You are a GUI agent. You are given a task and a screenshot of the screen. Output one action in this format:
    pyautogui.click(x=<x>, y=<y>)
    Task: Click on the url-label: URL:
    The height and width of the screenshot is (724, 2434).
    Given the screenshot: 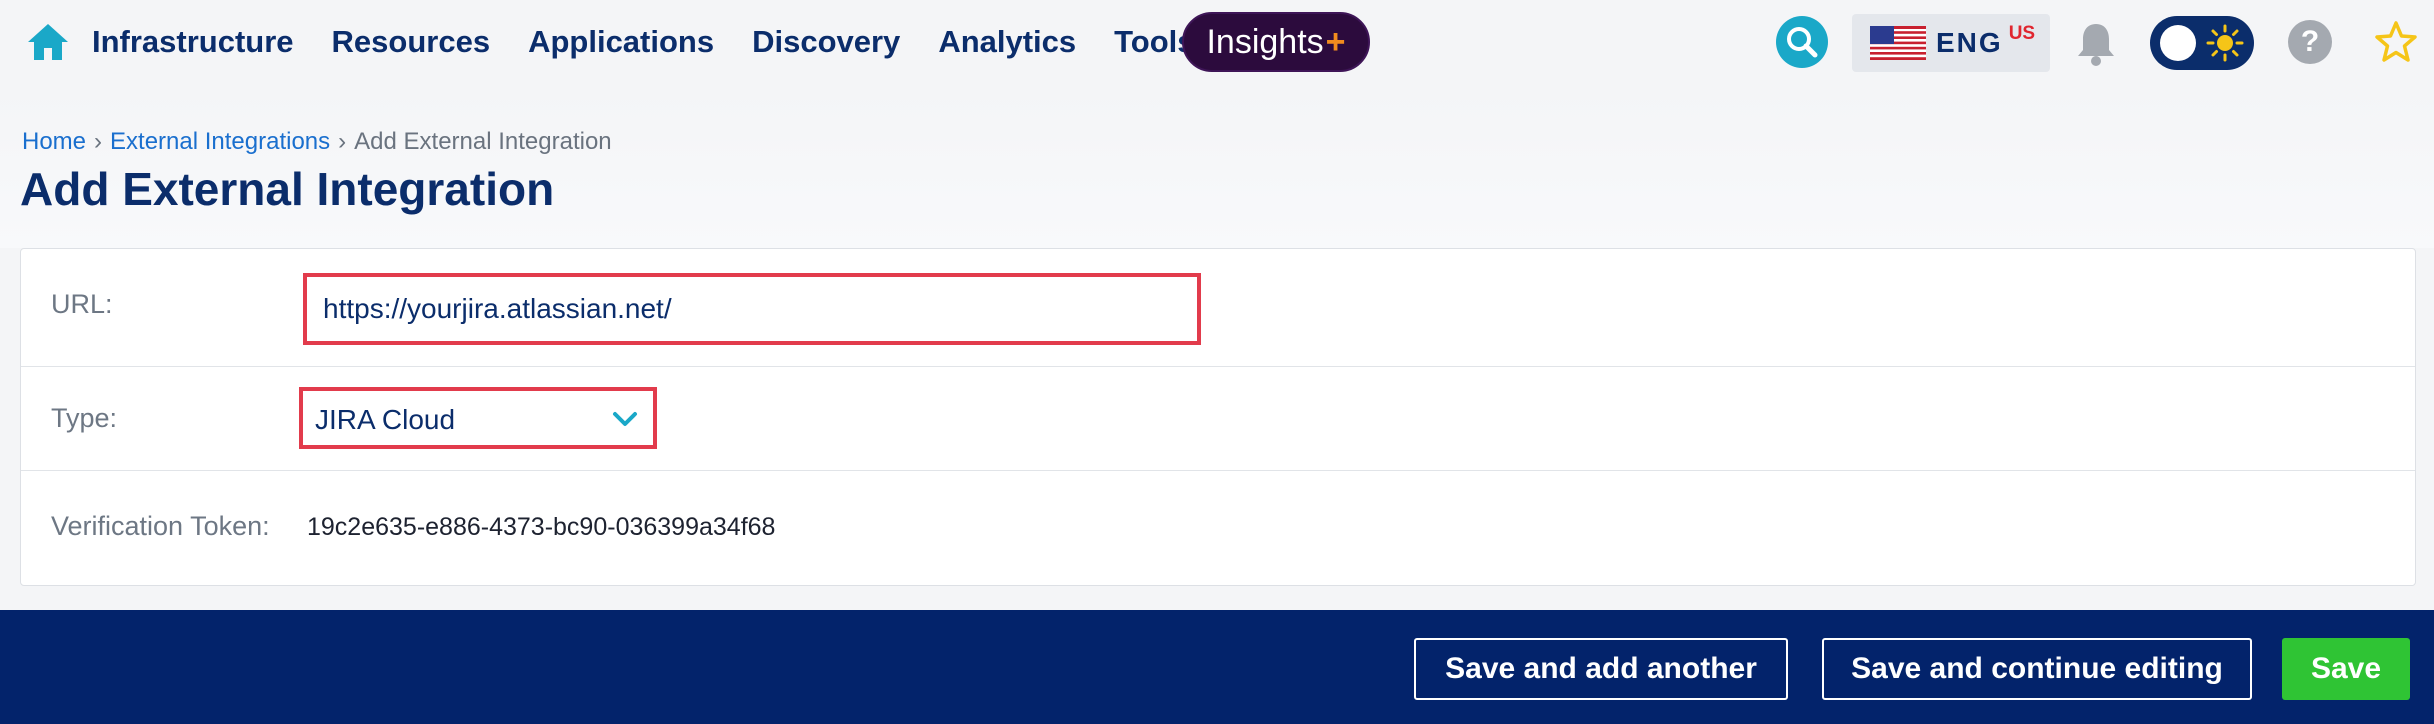 What is the action you would take?
    pyautogui.click(x=82, y=304)
    